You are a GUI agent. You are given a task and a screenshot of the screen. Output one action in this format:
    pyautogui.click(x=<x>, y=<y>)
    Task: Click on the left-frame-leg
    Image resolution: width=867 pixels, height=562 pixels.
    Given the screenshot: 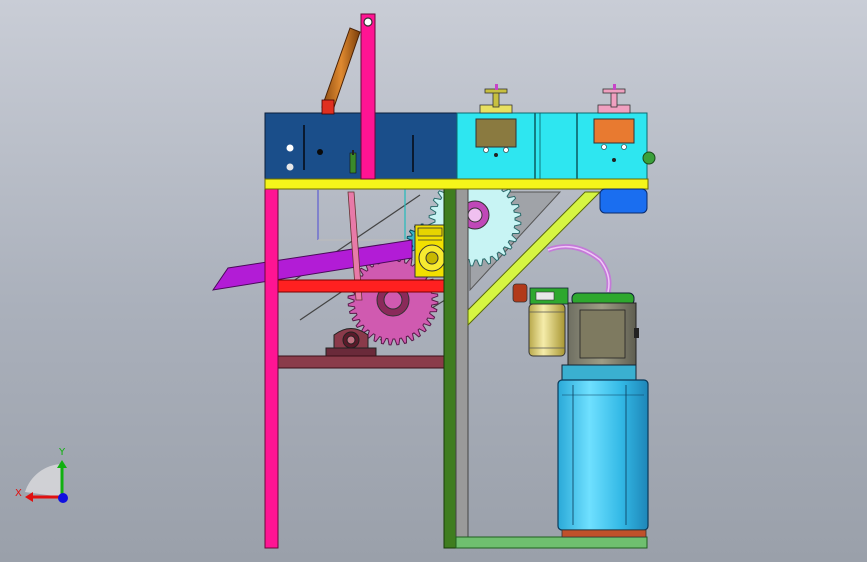 What is the action you would take?
    pyautogui.click(x=271, y=368)
    